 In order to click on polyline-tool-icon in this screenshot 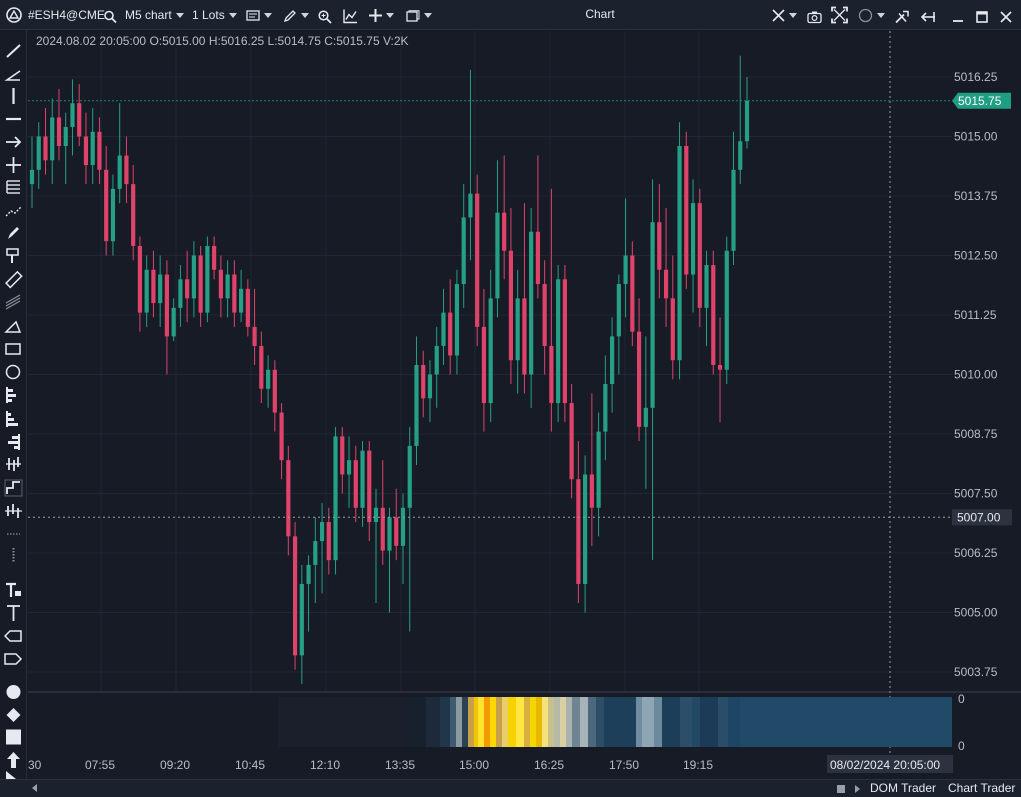, I will do `click(13, 211)`.